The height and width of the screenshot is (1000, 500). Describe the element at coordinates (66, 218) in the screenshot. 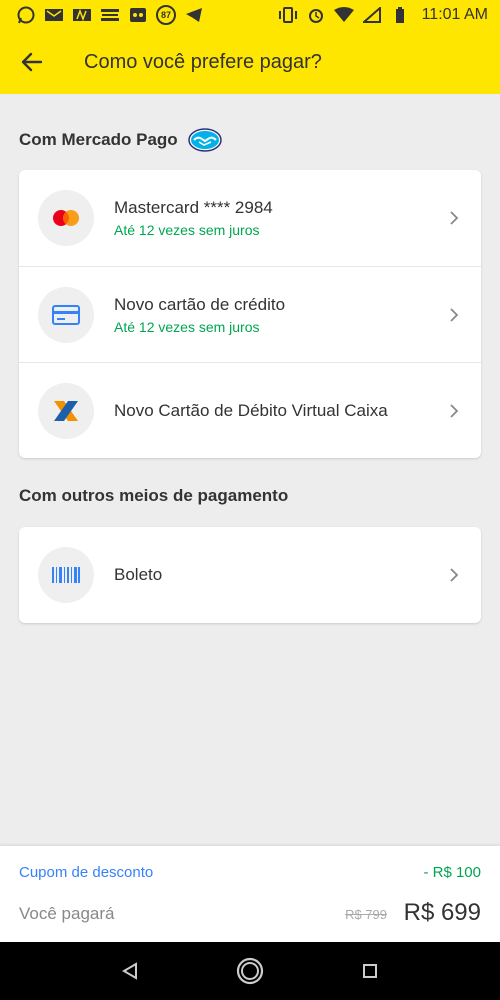

I see `mastercard-icon` at that location.